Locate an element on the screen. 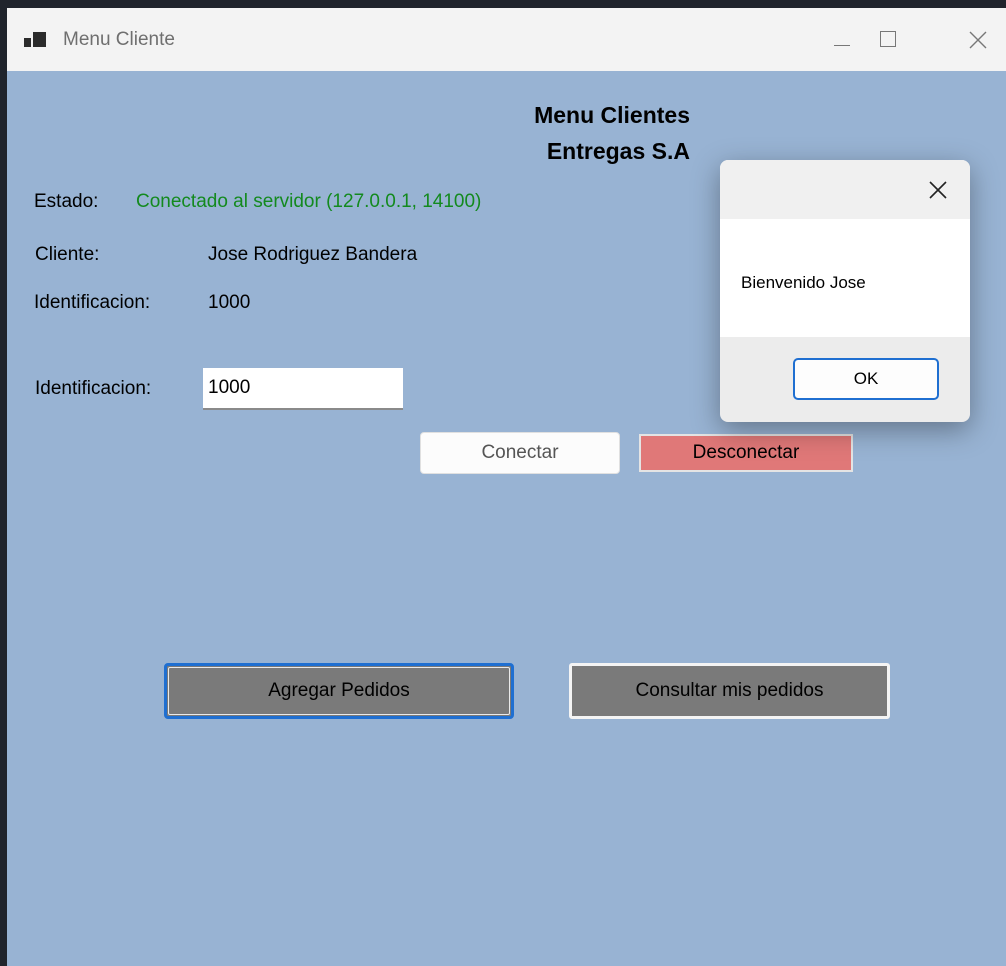  id-input-label: Identificacion: is located at coordinates (93, 388).